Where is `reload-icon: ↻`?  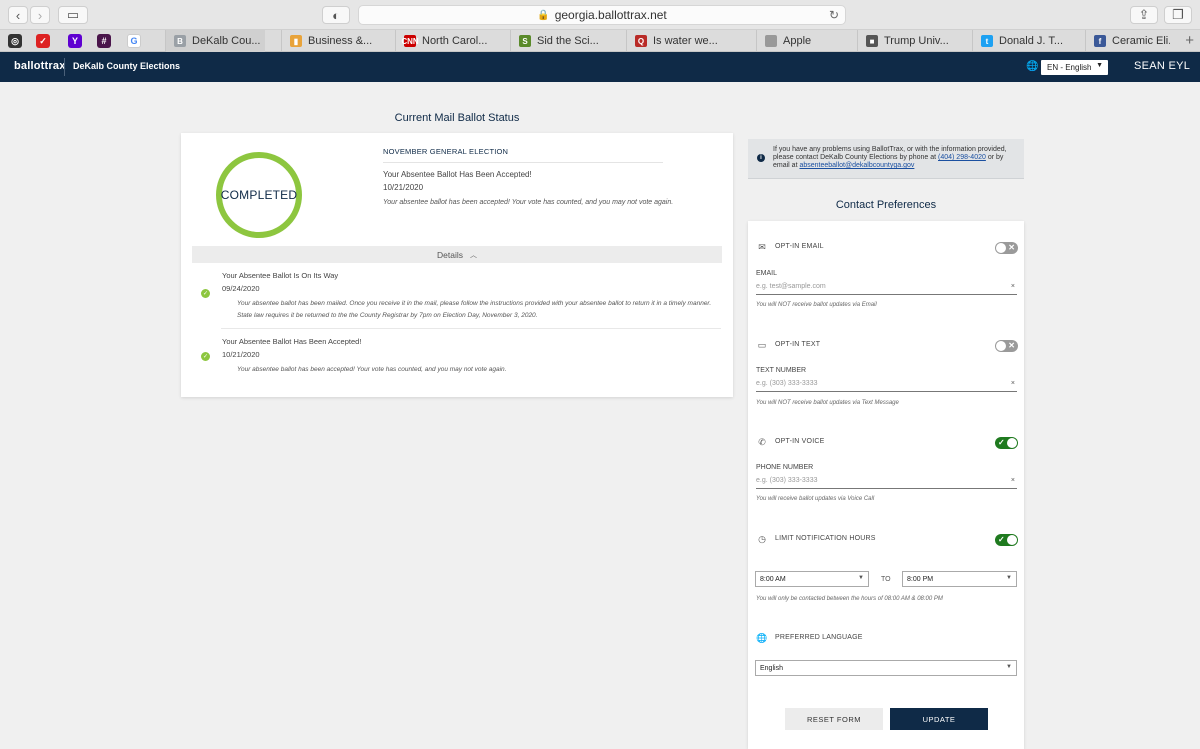
reload-icon: ↻ is located at coordinates (834, 15).